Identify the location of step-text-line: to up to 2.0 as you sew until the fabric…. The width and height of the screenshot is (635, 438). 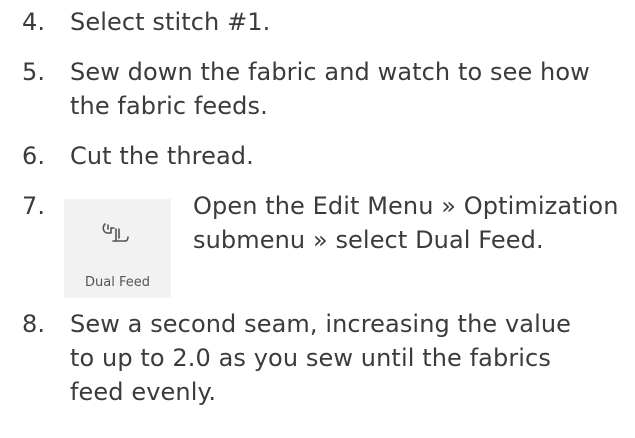
(310, 358).